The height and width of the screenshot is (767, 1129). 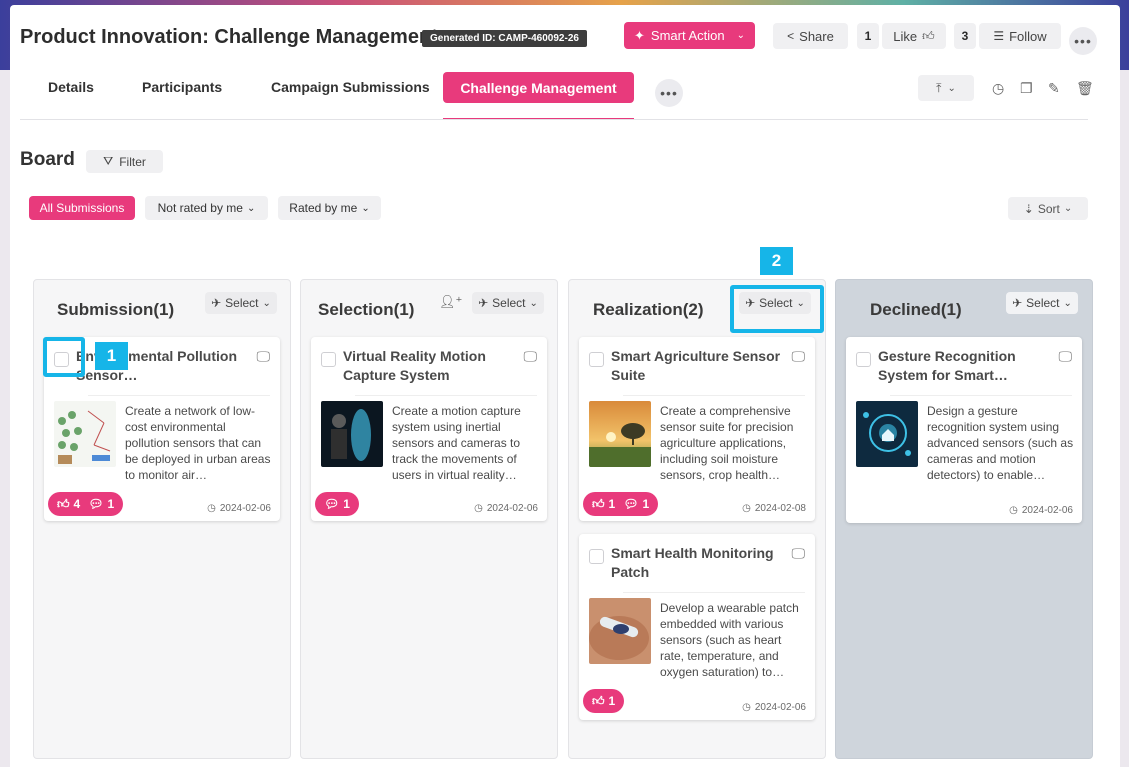 I want to click on share-icon: <, so click(x=791, y=36).